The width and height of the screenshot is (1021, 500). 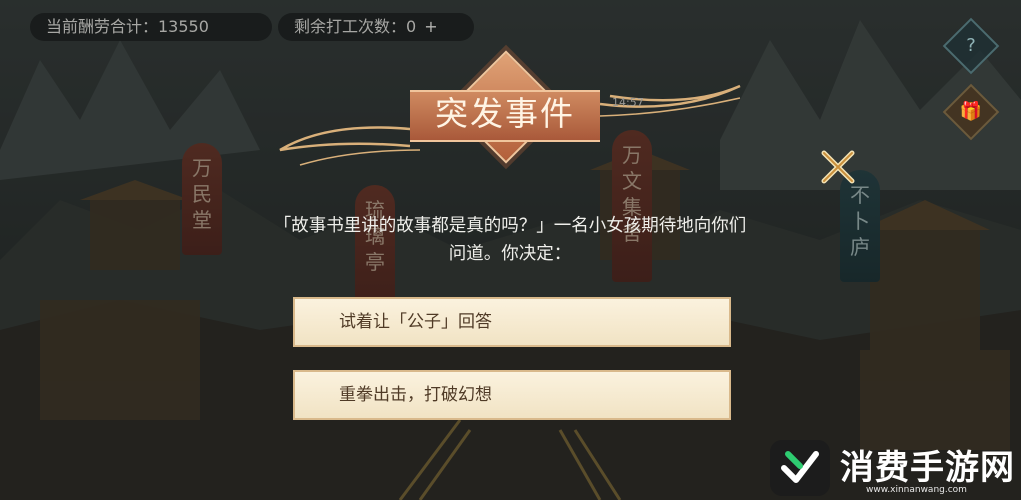 What do you see at coordinates (415, 395) in the screenshot?
I see `option-label: 重拳出击，打破幻想` at bounding box center [415, 395].